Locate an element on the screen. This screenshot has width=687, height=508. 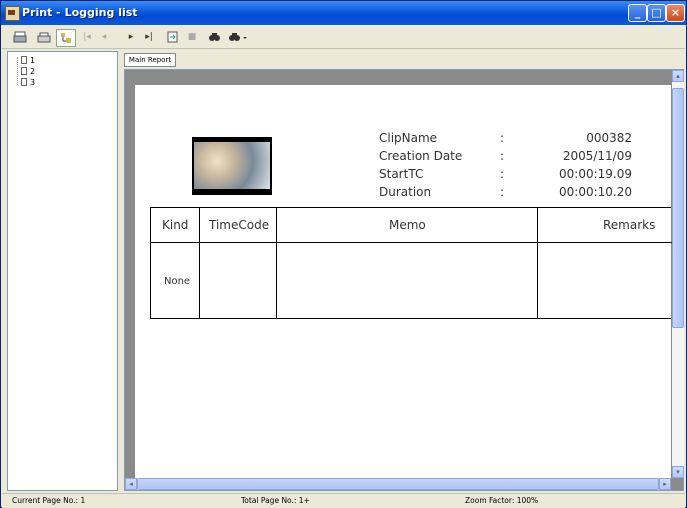
vertical-scrollbar: ▴ ▾ is located at coordinates (678, 274).